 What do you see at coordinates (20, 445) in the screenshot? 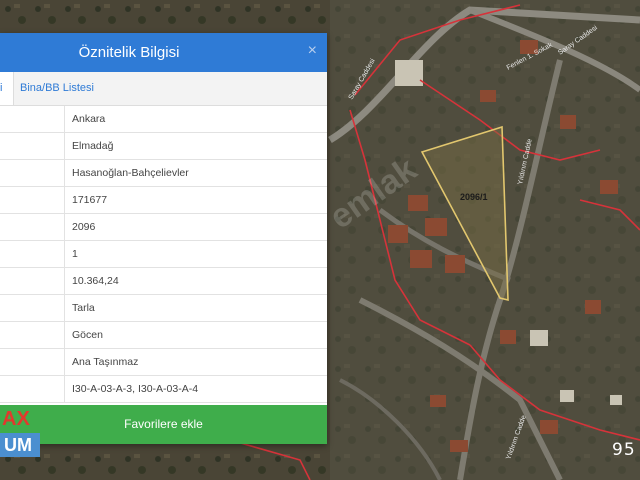
I see `logo-text-bottom: UM` at bounding box center [20, 445].